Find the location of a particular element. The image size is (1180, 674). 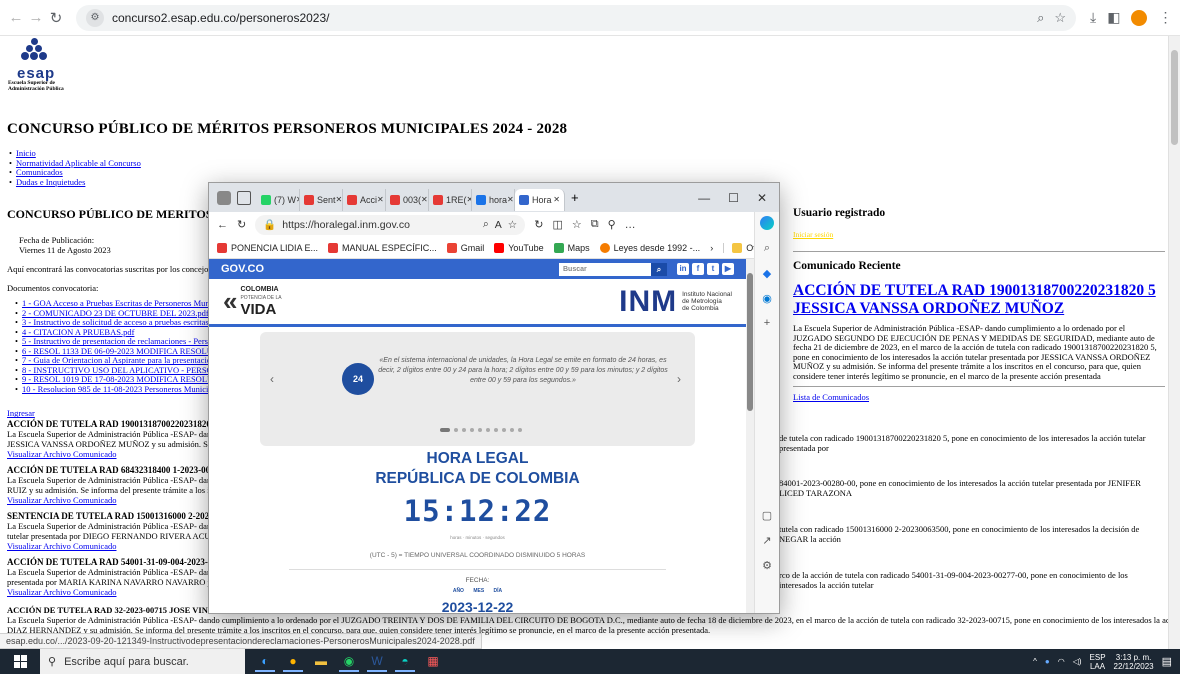

side-panel-icon: ◧ is located at coordinates (1113, 17).